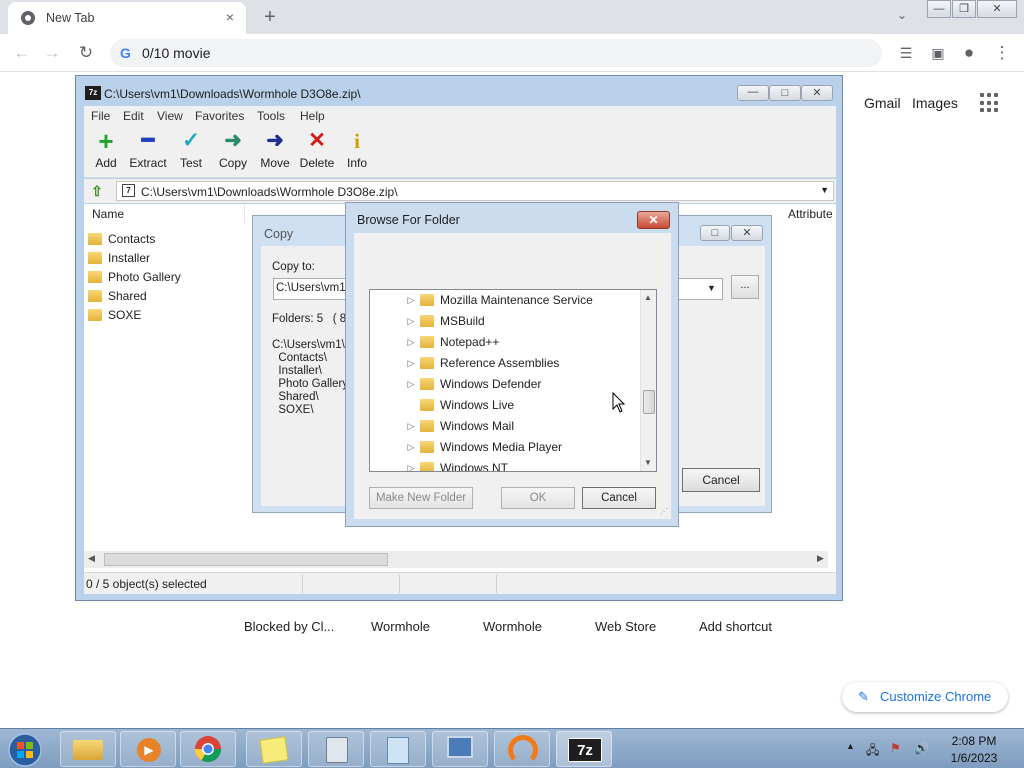 The width and height of the screenshot is (1024, 769). I want to click on test-button: ✓ Test, so click(191, 151).